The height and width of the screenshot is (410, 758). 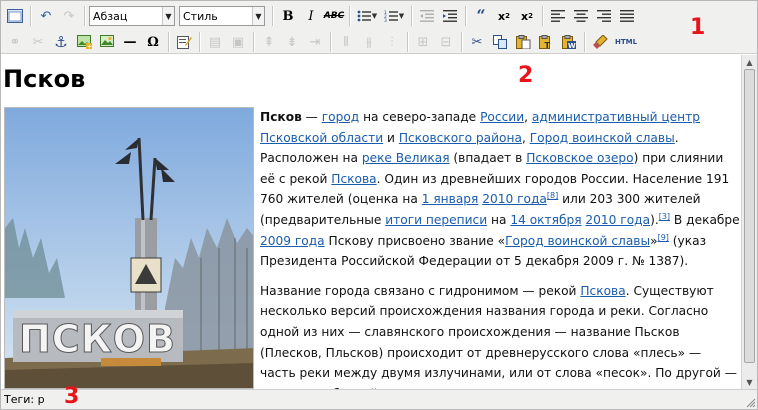 I want to click on annotation-marker-1: 1, so click(x=698, y=27).